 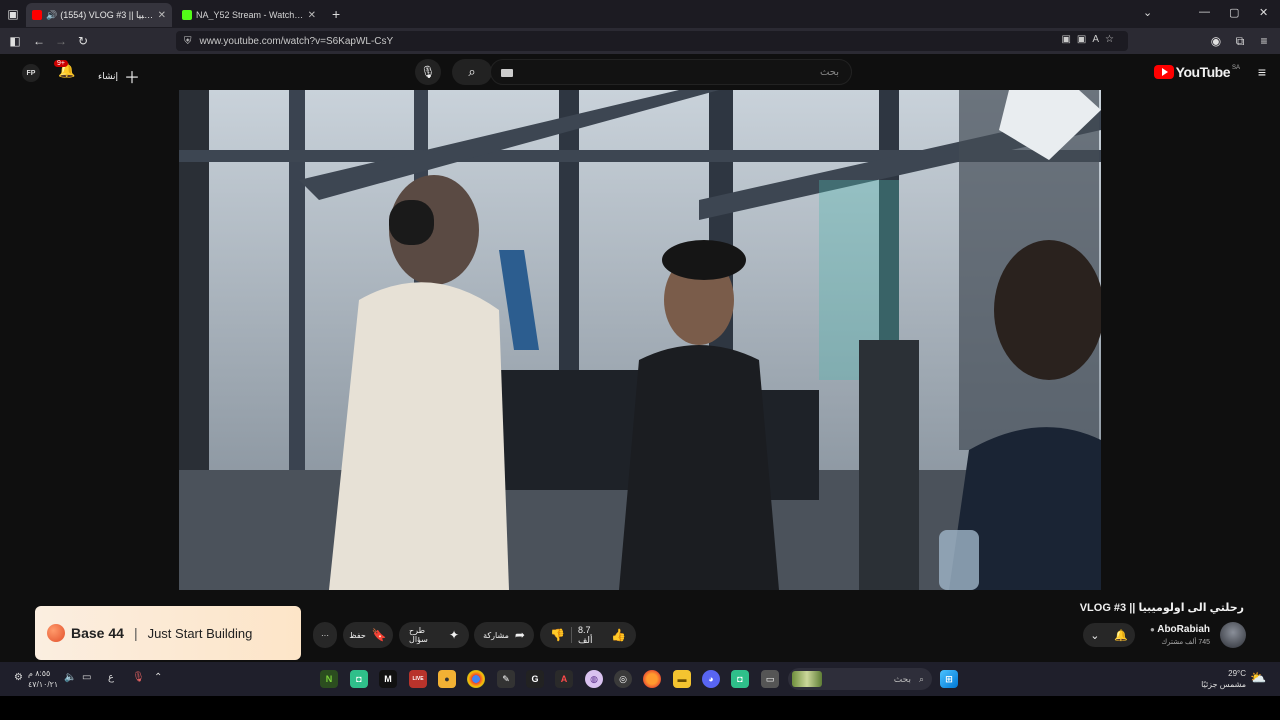 I want to click on obs-icon: ◎, so click(x=623, y=679).